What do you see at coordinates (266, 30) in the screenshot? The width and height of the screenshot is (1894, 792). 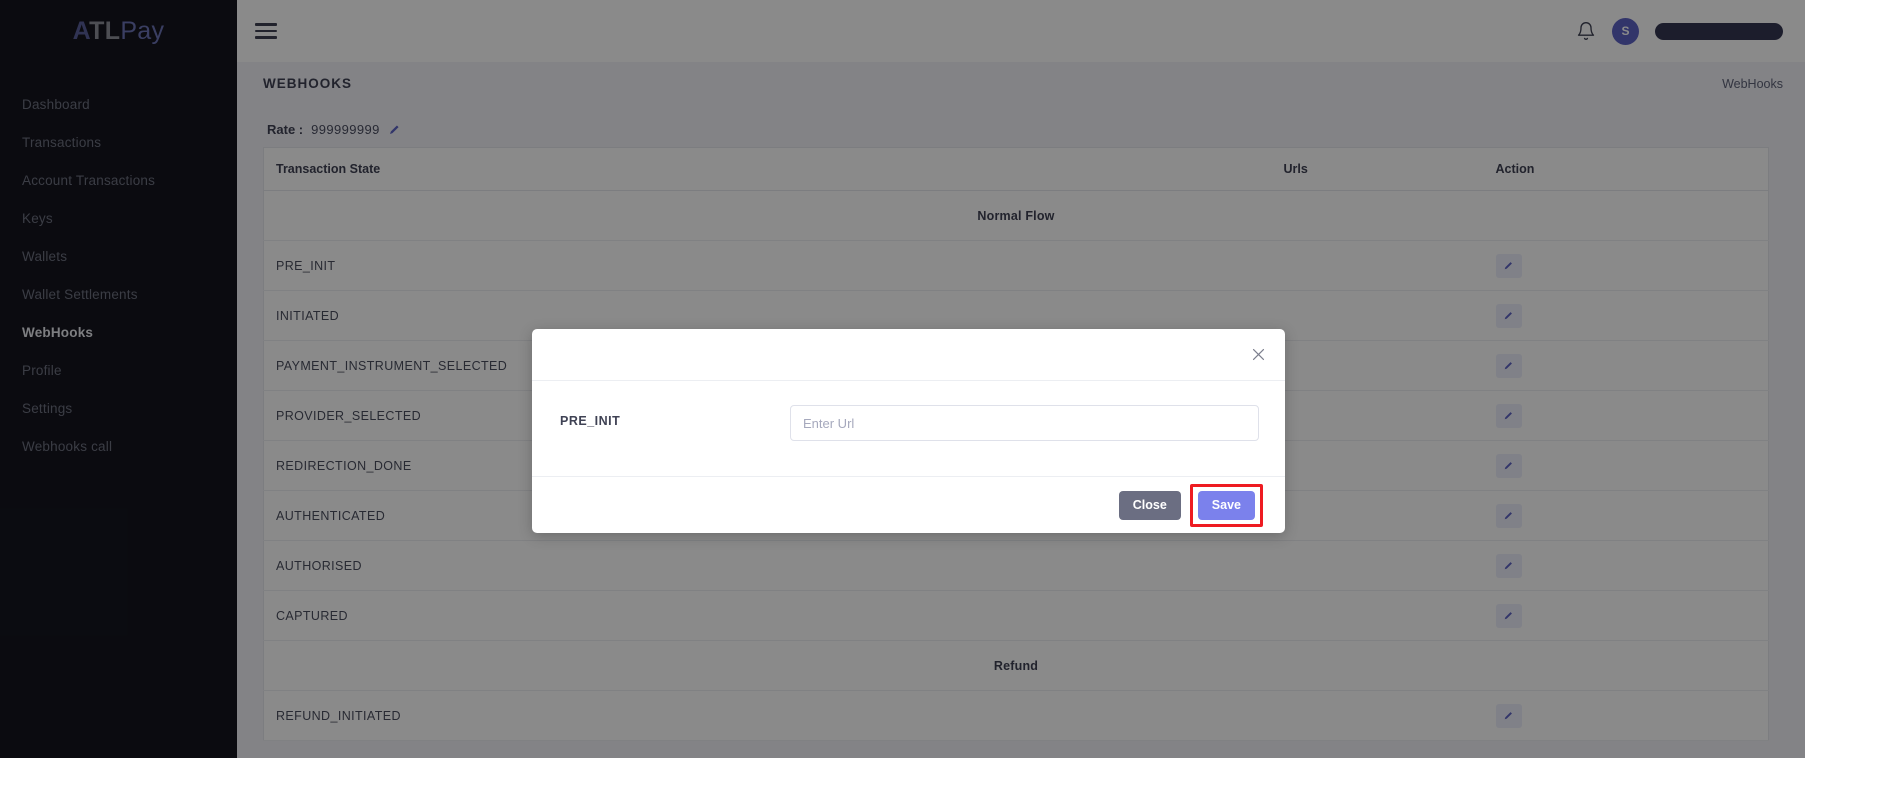 I see `hamburger-icon` at bounding box center [266, 30].